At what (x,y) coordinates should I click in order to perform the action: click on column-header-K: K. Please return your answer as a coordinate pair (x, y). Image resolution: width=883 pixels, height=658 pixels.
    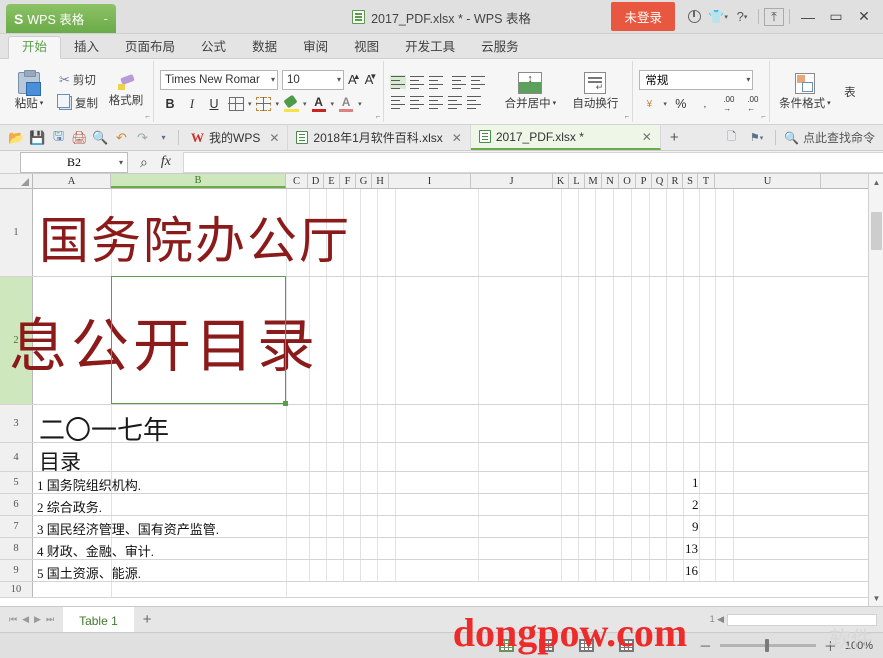
    Looking at the image, I should click on (561, 181).